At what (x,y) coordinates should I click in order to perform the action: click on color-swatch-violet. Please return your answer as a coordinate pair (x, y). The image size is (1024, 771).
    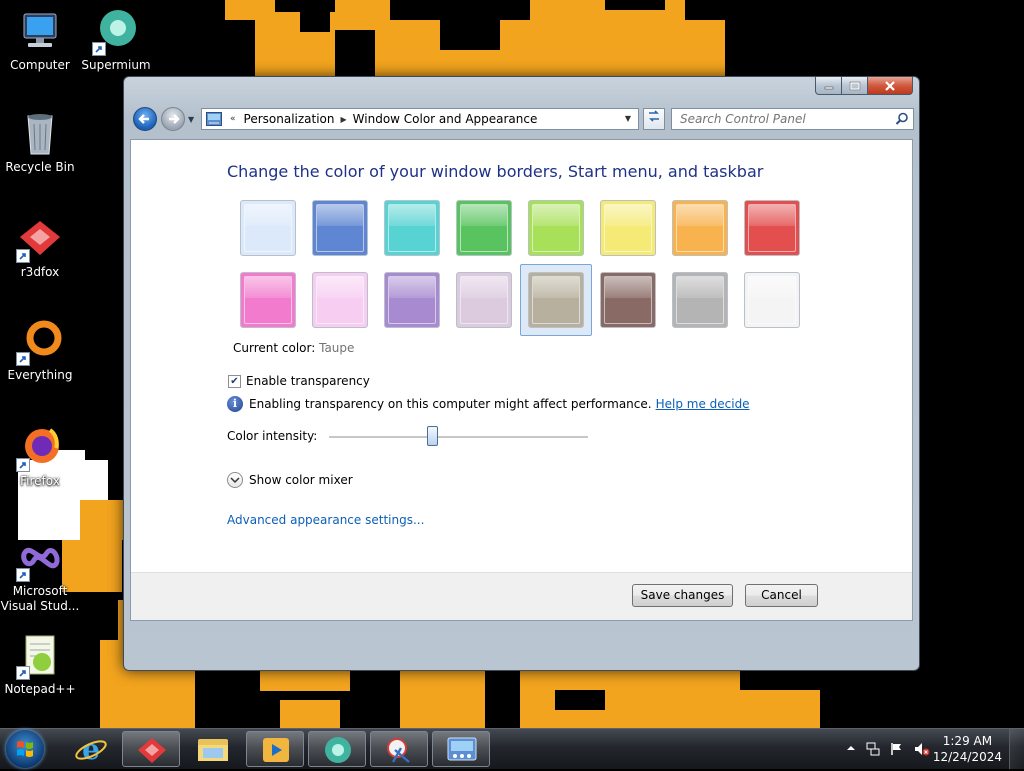
    Looking at the image, I should click on (412, 300).